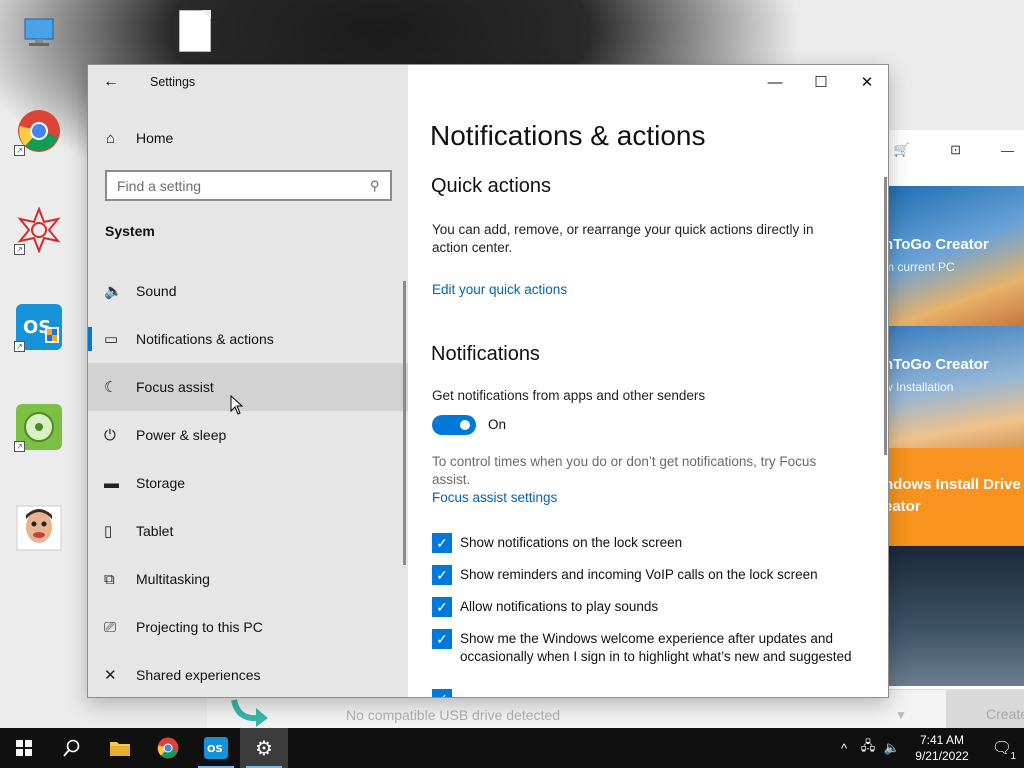  What do you see at coordinates (24, 748) in the screenshot?
I see `start-button` at bounding box center [24, 748].